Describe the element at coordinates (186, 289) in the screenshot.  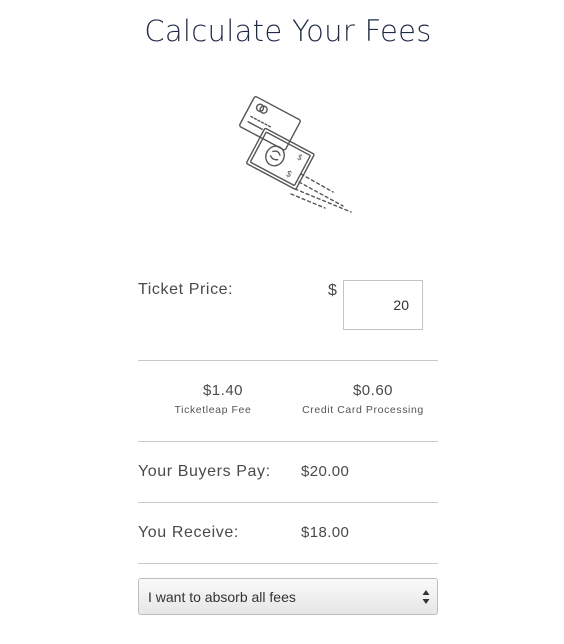
I see `ticket-price-label: Ticket Price:` at that location.